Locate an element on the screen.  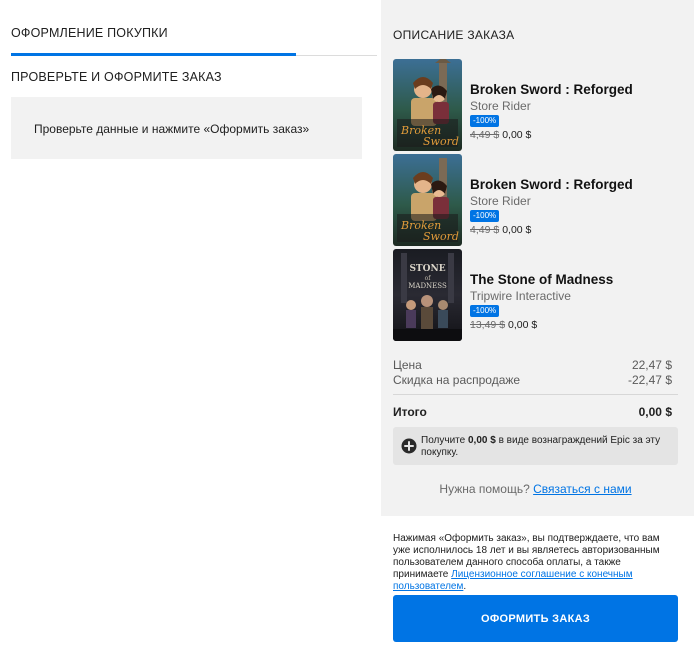
item-publisher: Tripwire Interactive is located at coordinates (520, 296).